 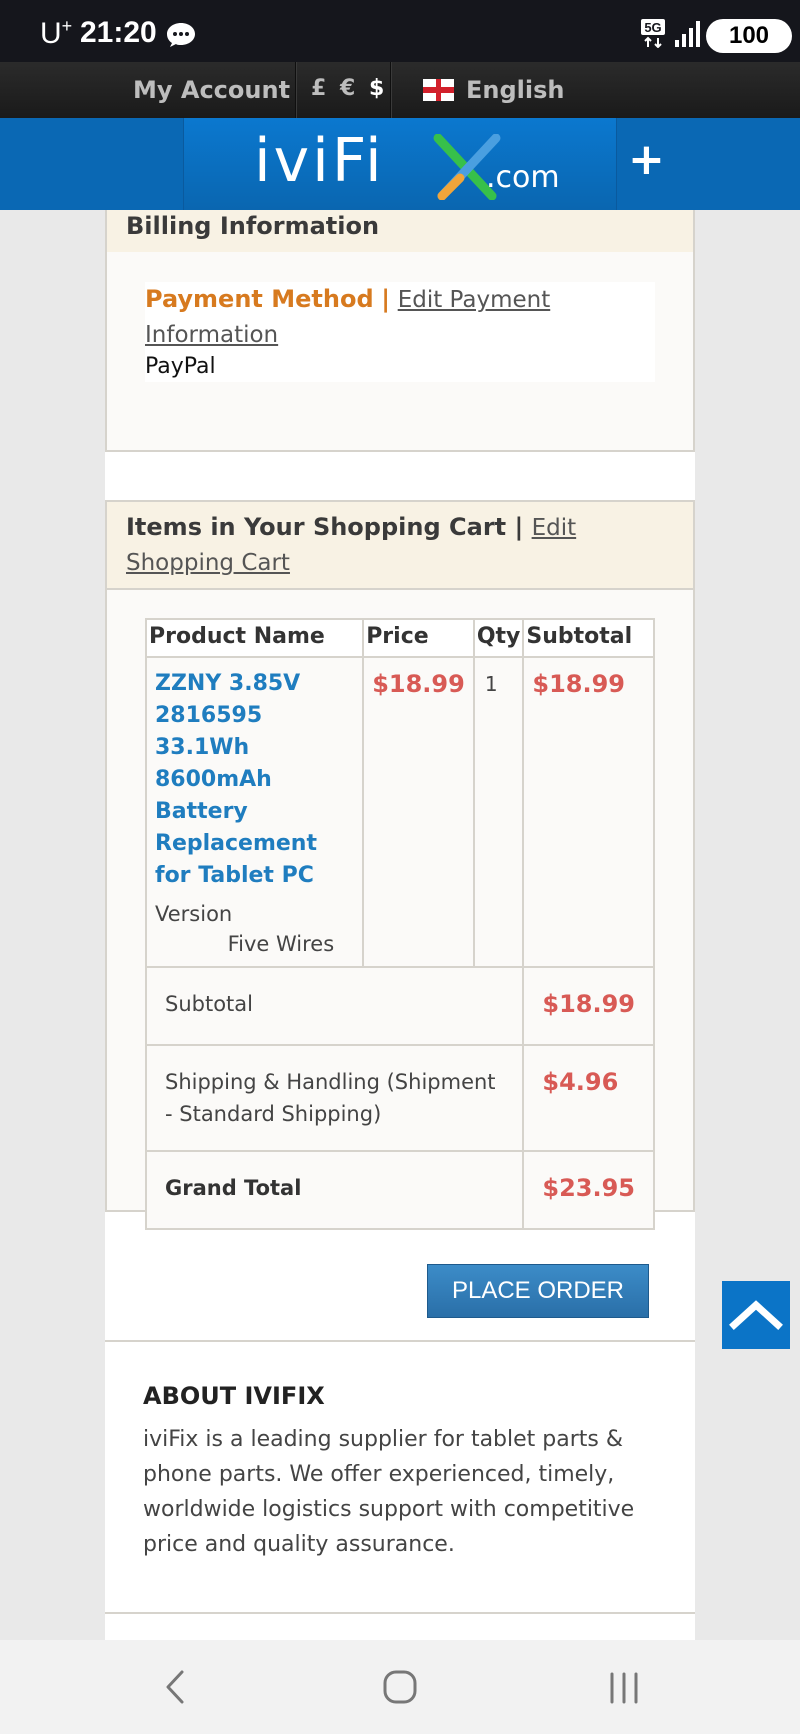 I want to click on grand-total-value-cell: $23.95, so click(x=588, y=1190).